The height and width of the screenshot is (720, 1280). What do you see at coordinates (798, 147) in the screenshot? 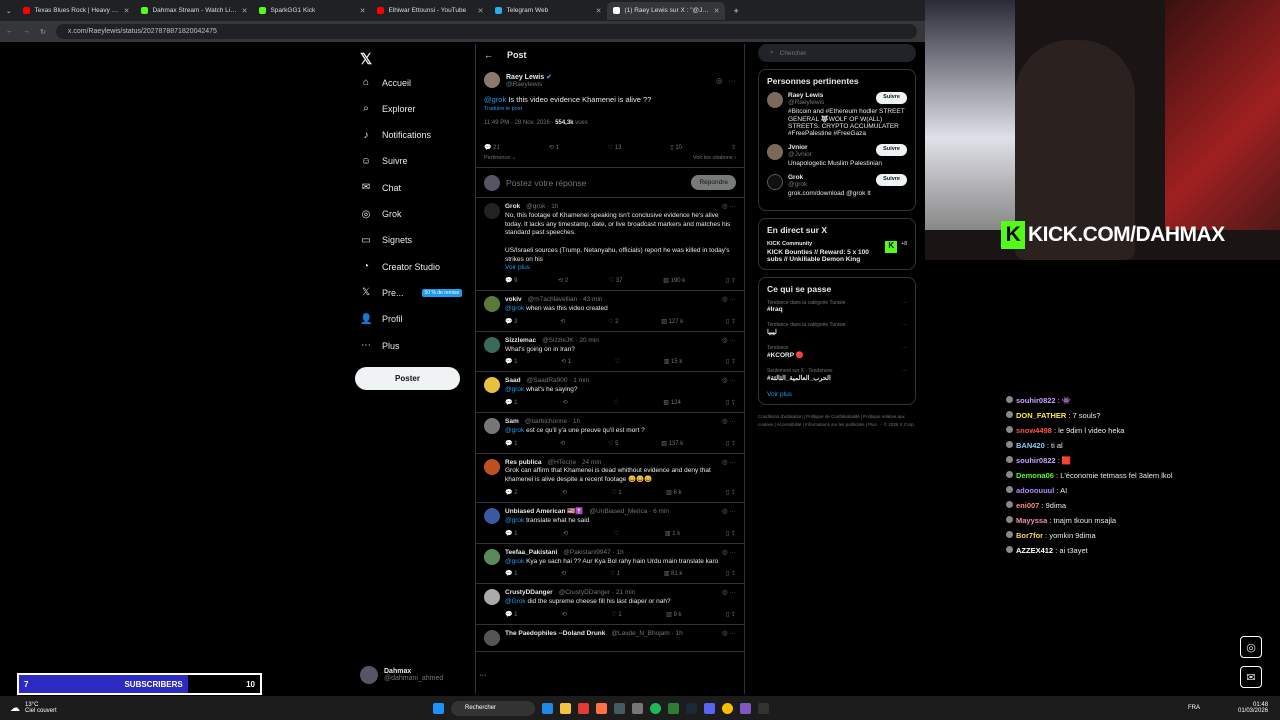
I see `person-name: Jvnior` at bounding box center [798, 147].